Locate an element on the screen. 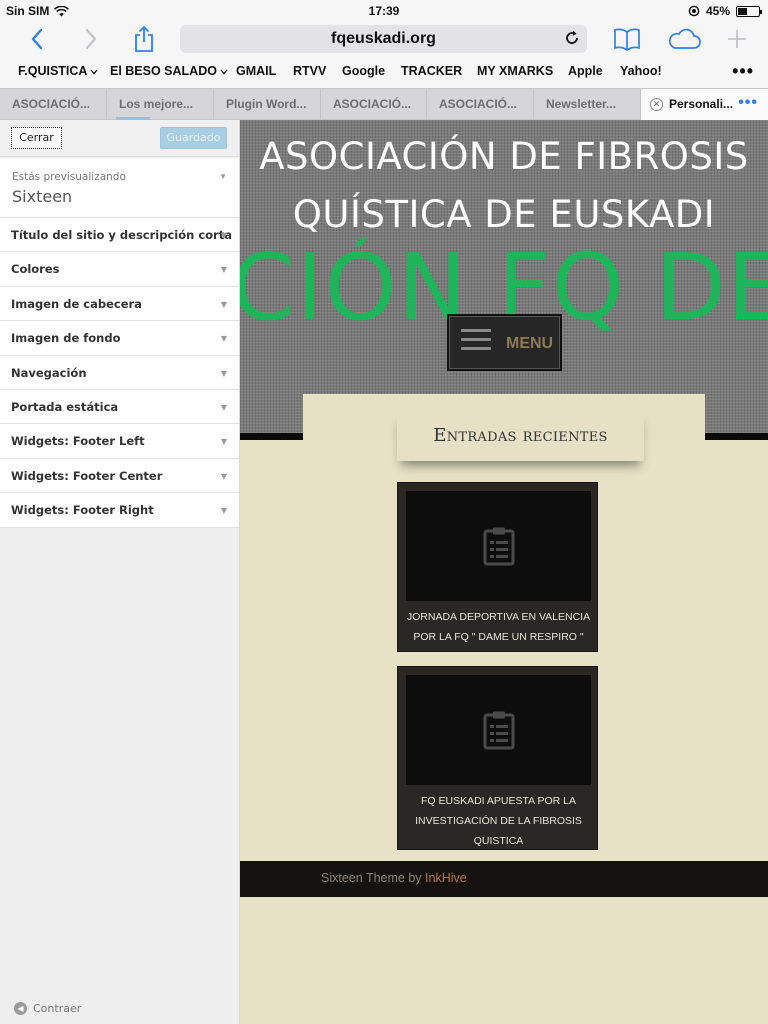 The height and width of the screenshot is (1024, 768). collapse-arrow-icon: ◀ is located at coordinates (20, 1008).